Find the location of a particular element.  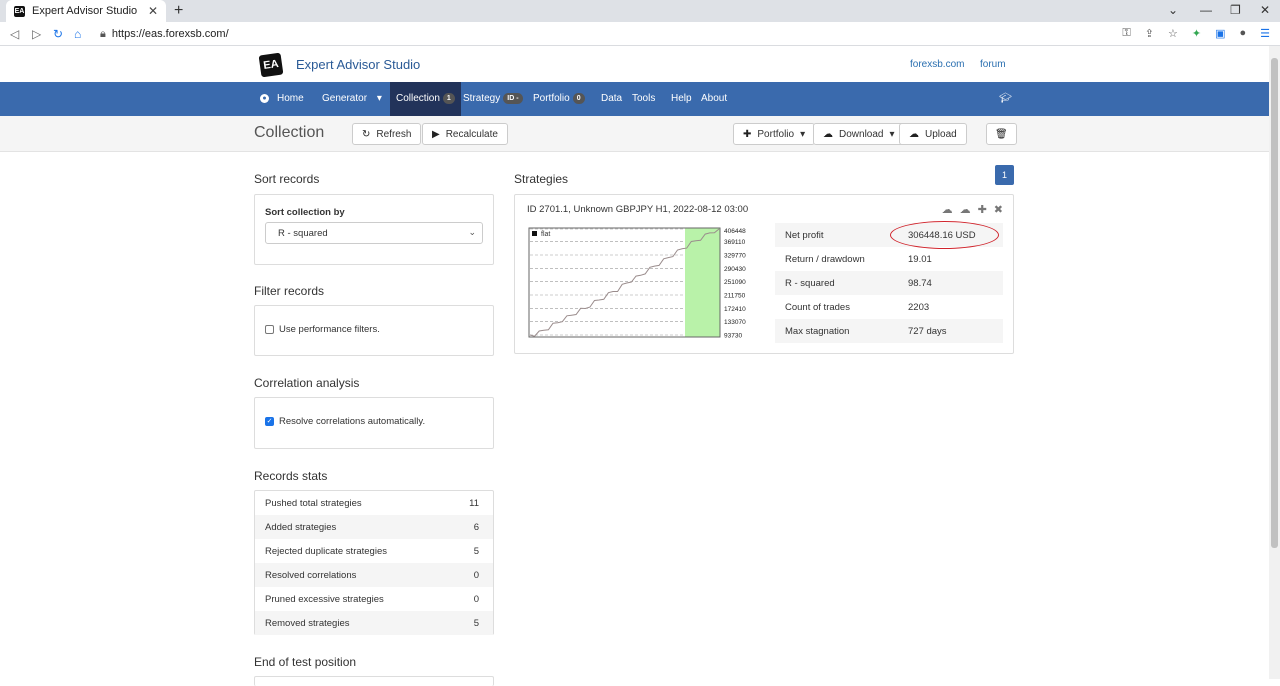

y-tick-label: 93730 is located at coordinates (733, 336).